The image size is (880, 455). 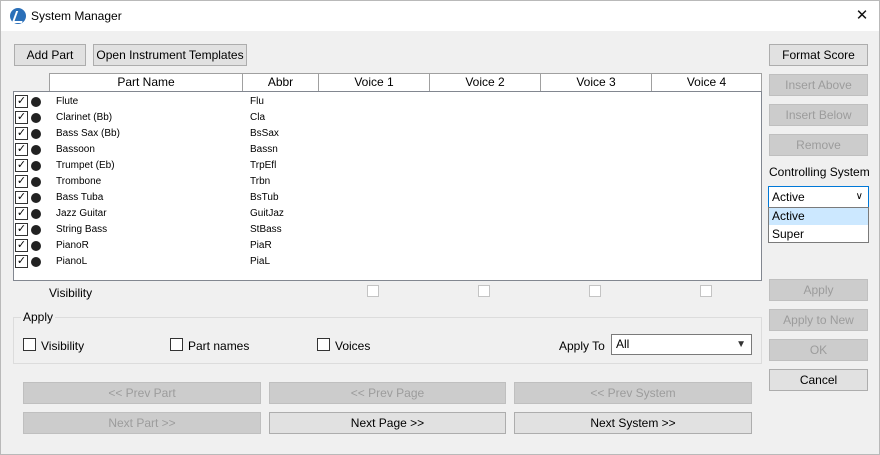 What do you see at coordinates (595, 291) in the screenshot?
I see `voice-3-visibility-checkbox` at bounding box center [595, 291].